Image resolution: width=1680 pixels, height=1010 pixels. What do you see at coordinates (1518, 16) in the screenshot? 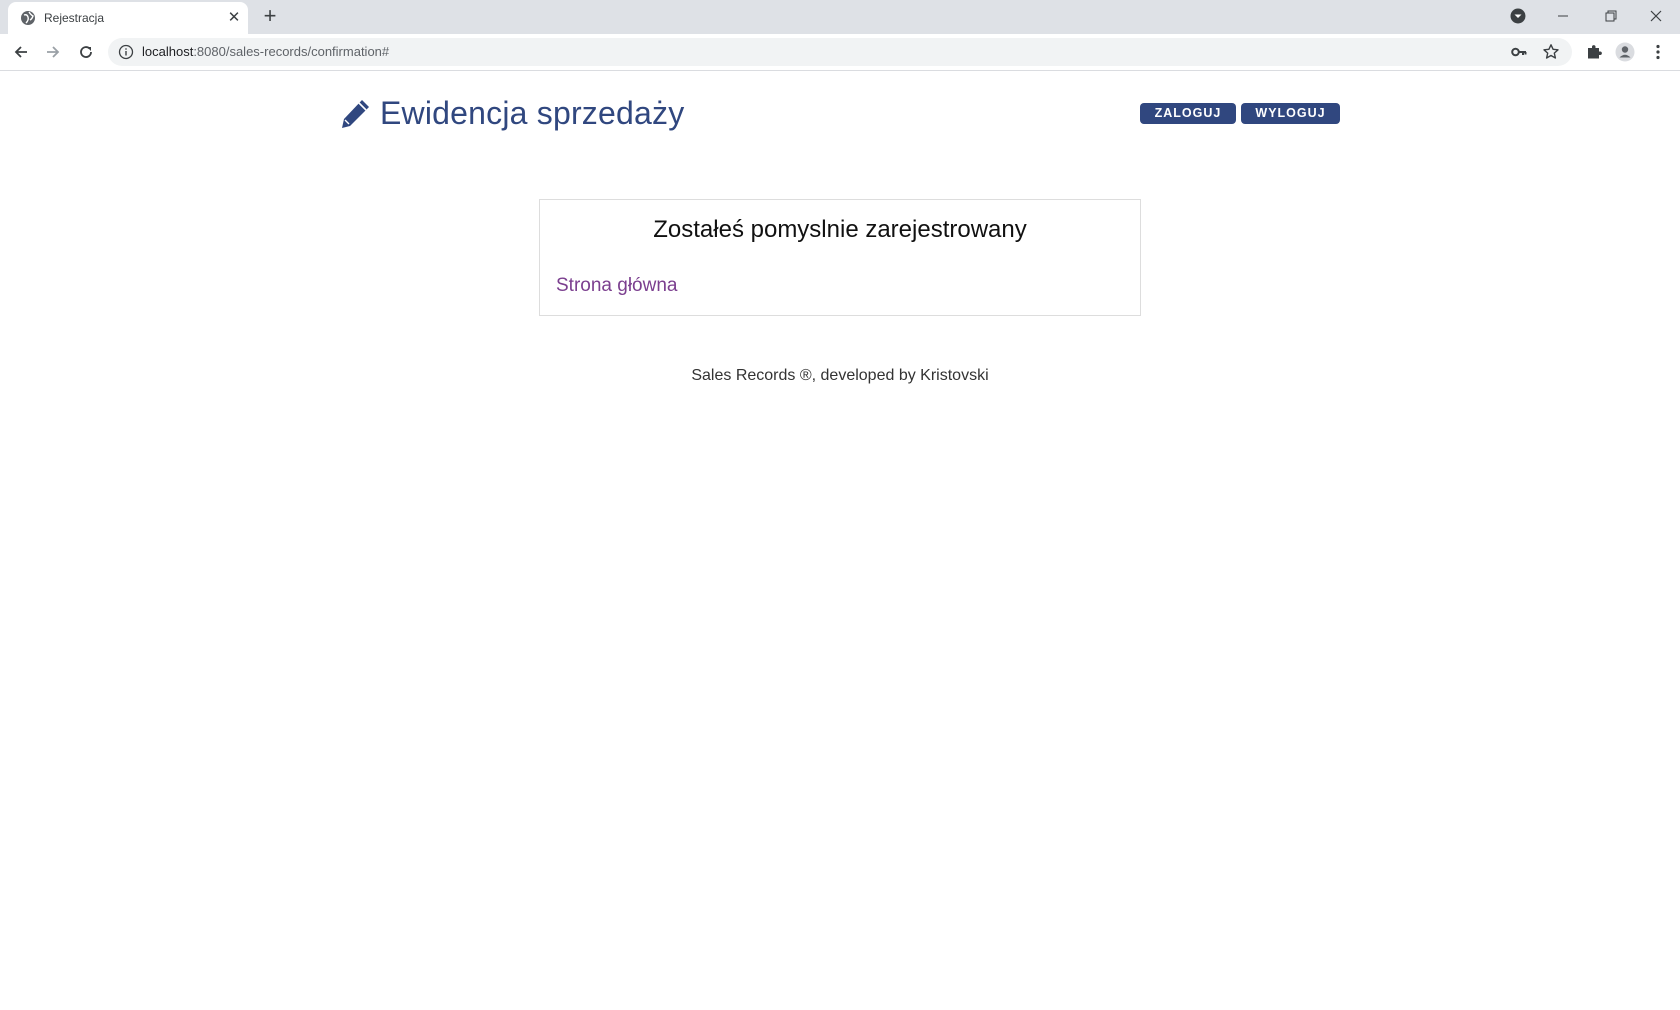
I see `tab-search-icon` at bounding box center [1518, 16].